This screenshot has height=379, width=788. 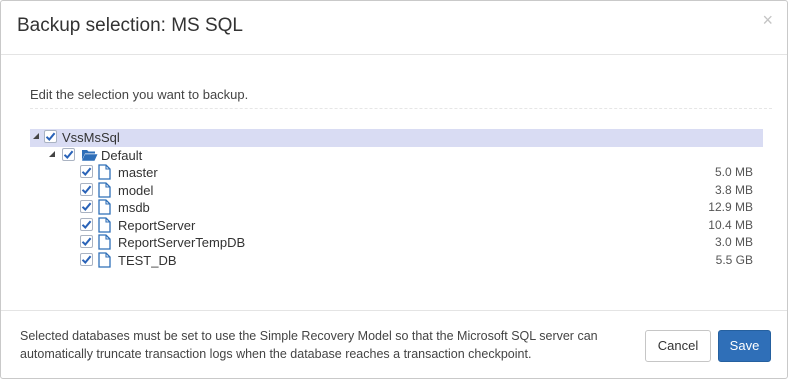 I want to click on tree-node-label: Default, so click(x=122, y=155).